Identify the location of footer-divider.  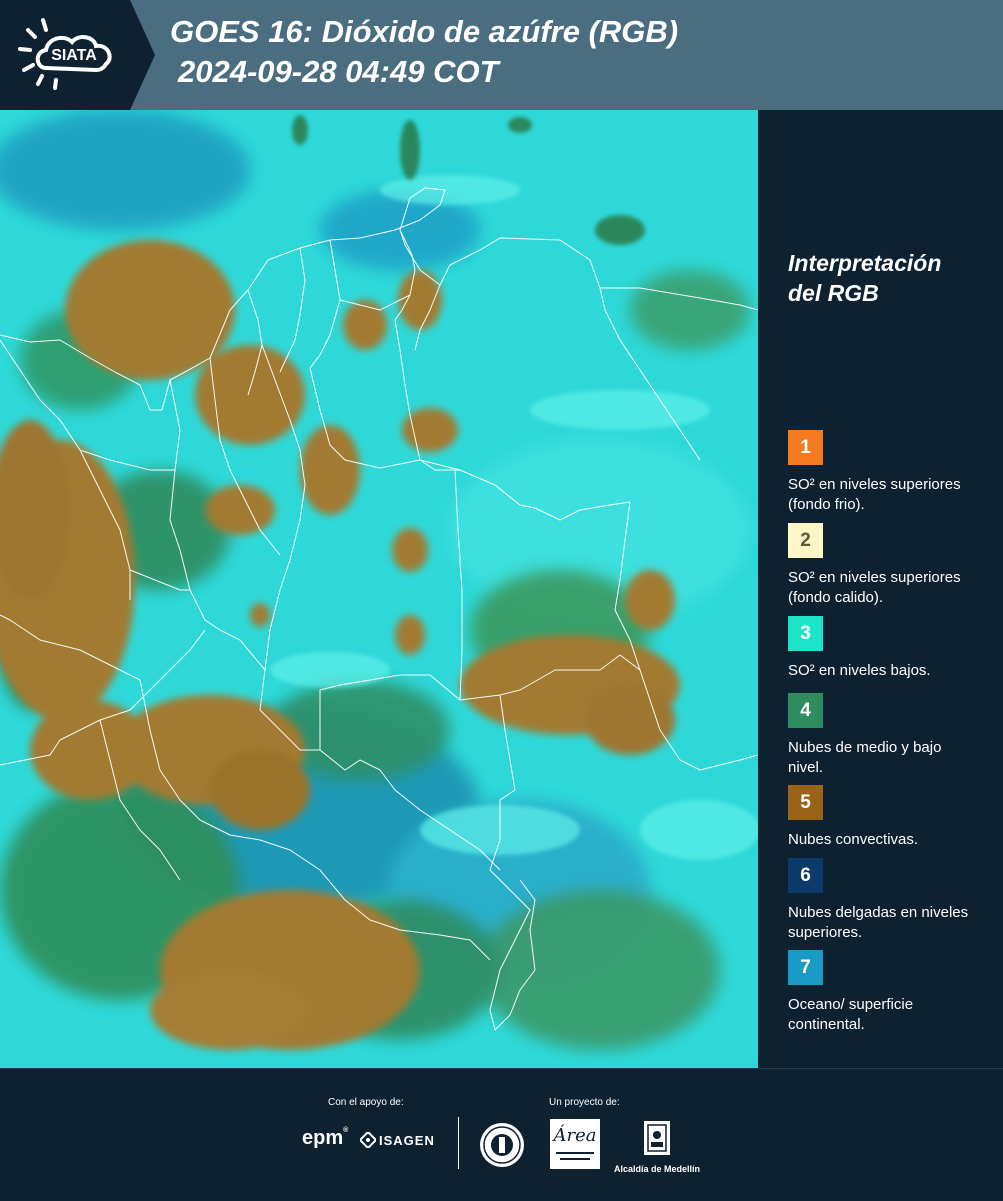
(458, 1143).